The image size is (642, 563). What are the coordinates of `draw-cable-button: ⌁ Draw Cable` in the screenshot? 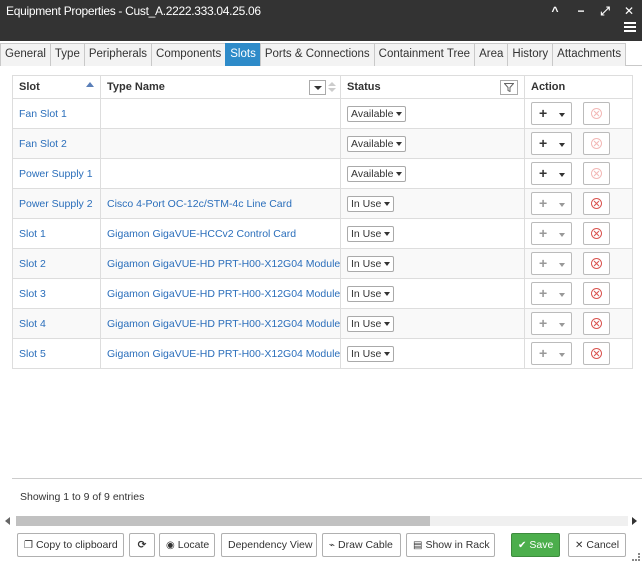 It's located at (361, 545).